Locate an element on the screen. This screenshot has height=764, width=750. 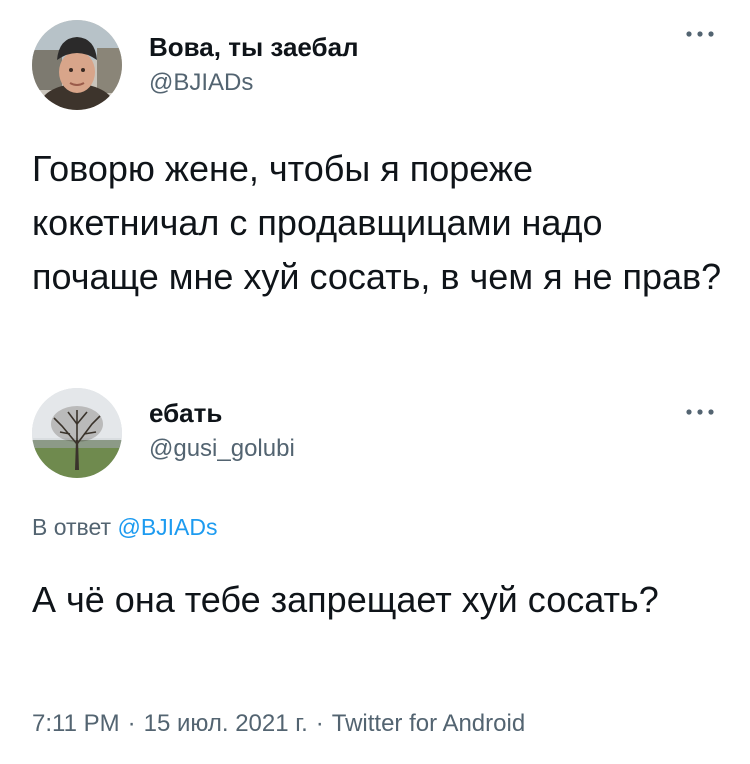
replying-to-prefix: В ответ is located at coordinates (72, 527).